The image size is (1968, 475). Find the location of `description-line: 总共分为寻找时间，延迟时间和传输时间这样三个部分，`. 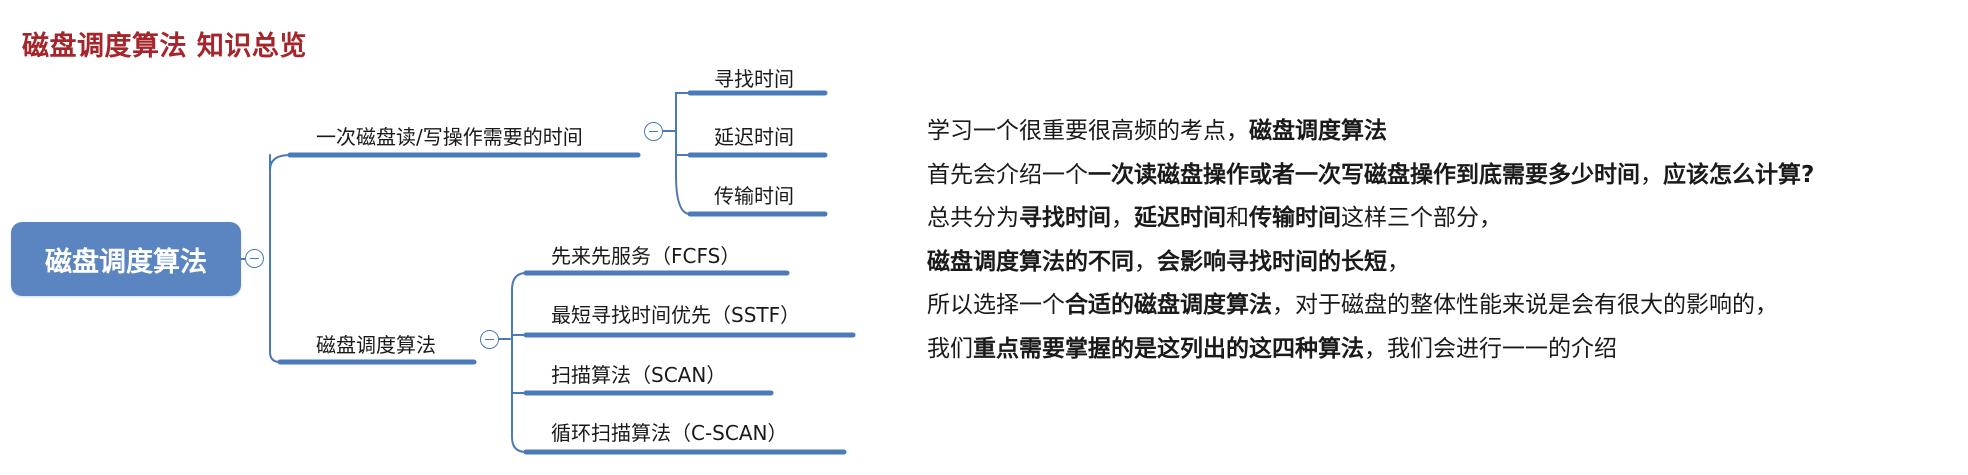

description-line: 总共分为寻找时间，延迟时间和传输时间这样三个部分， is located at coordinates (1370, 219).